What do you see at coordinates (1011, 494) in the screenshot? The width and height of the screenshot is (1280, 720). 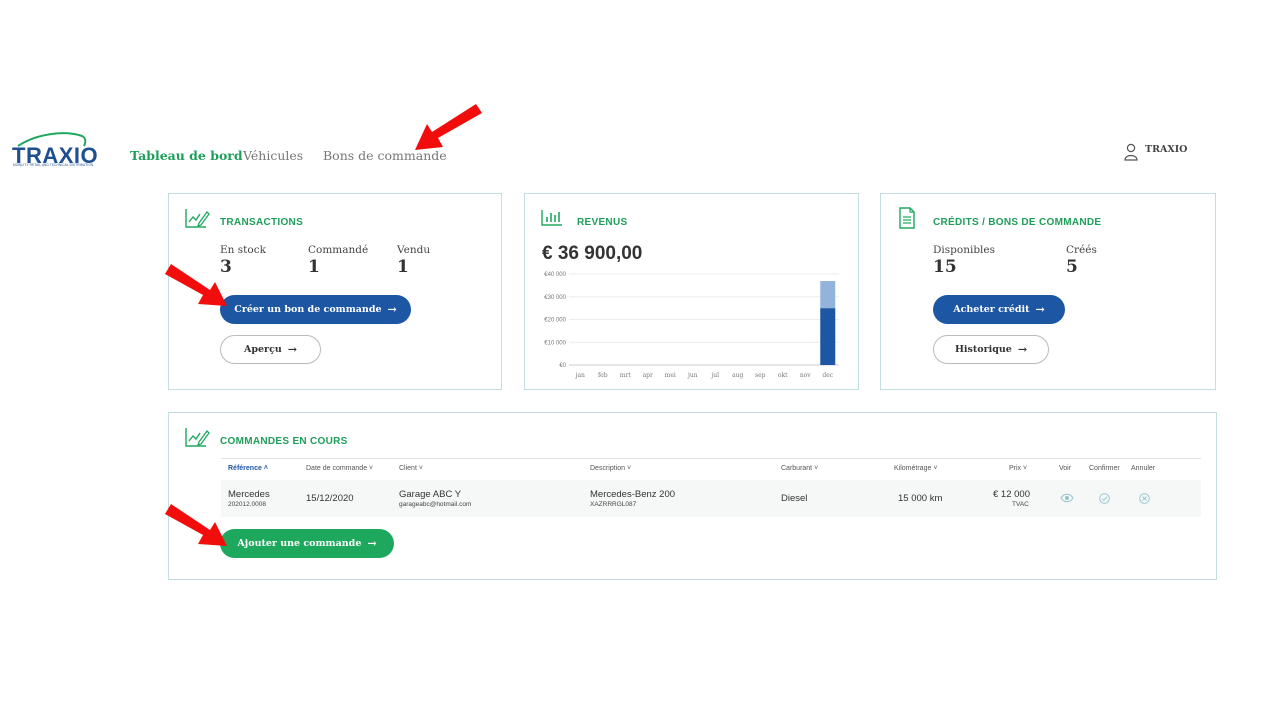 I see `cell-price: € 12 000` at bounding box center [1011, 494].